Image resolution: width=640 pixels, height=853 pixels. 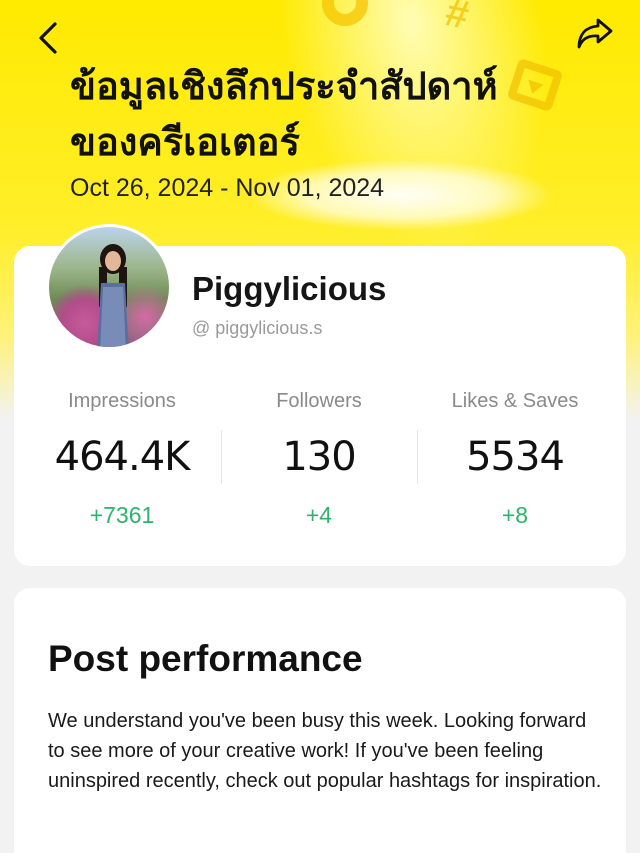 I want to click on date-range: Oct 26, 2024 - Nov 01, 2024, so click(x=227, y=188).